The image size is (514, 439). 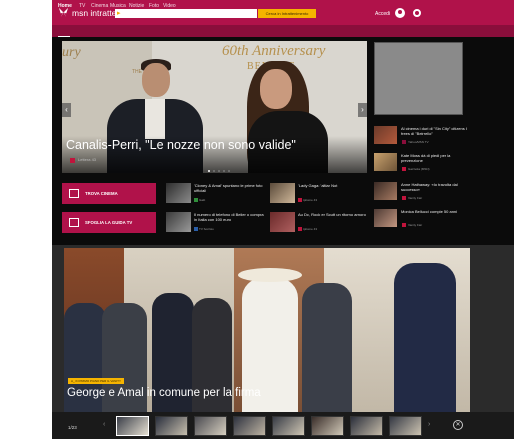 What do you see at coordinates (484, 57) in the screenshot?
I see `ad-label` at bounding box center [484, 57].